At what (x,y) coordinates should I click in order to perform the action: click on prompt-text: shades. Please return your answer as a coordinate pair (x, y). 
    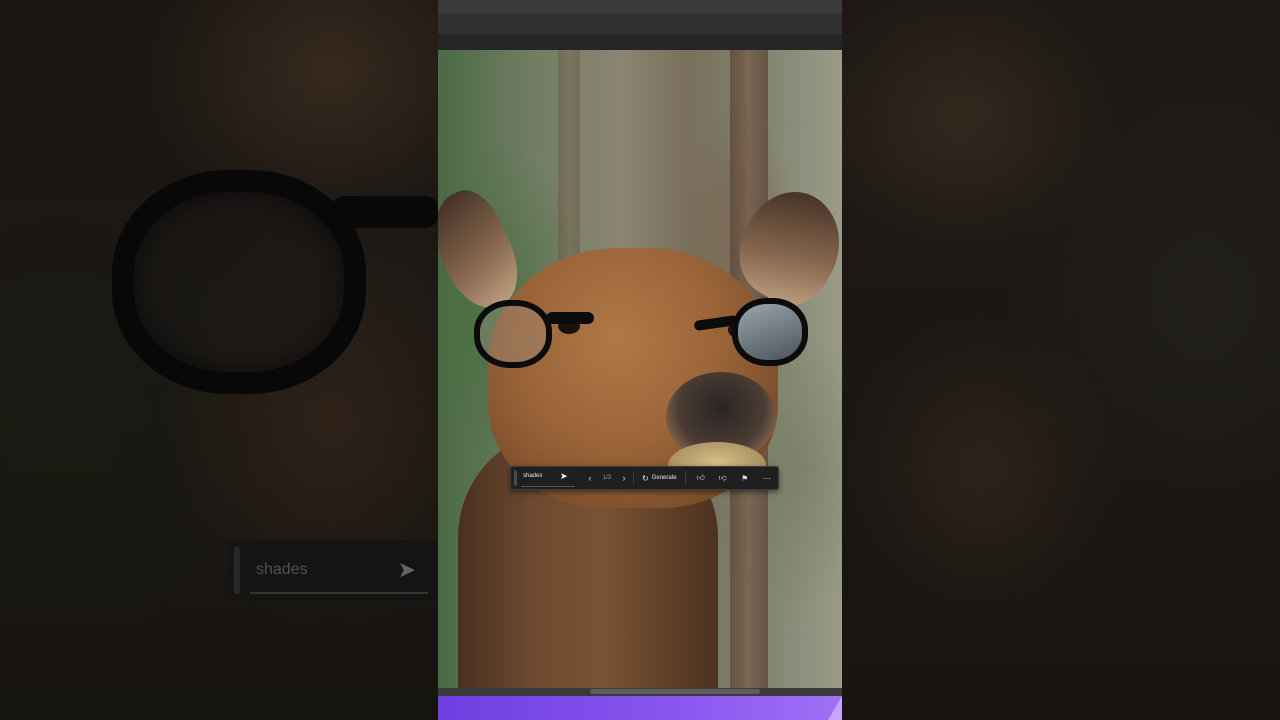
    Looking at the image, I should click on (533, 475).